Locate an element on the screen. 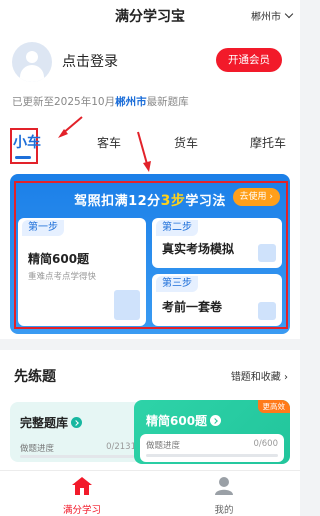 The image size is (320, 516). simplified-bank-total: 600 is located at coordinates (269, 444).